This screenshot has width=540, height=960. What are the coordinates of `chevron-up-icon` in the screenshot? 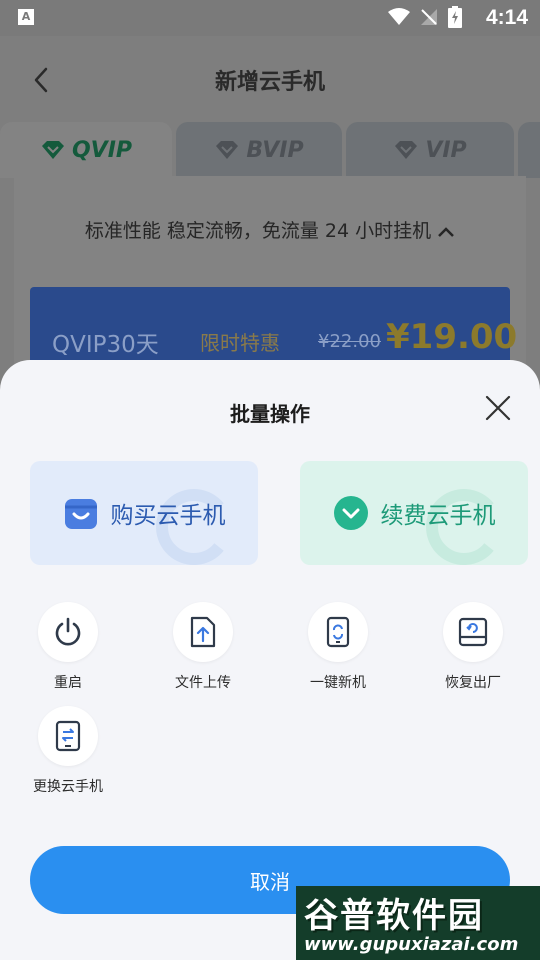 It's located at (446, 231).